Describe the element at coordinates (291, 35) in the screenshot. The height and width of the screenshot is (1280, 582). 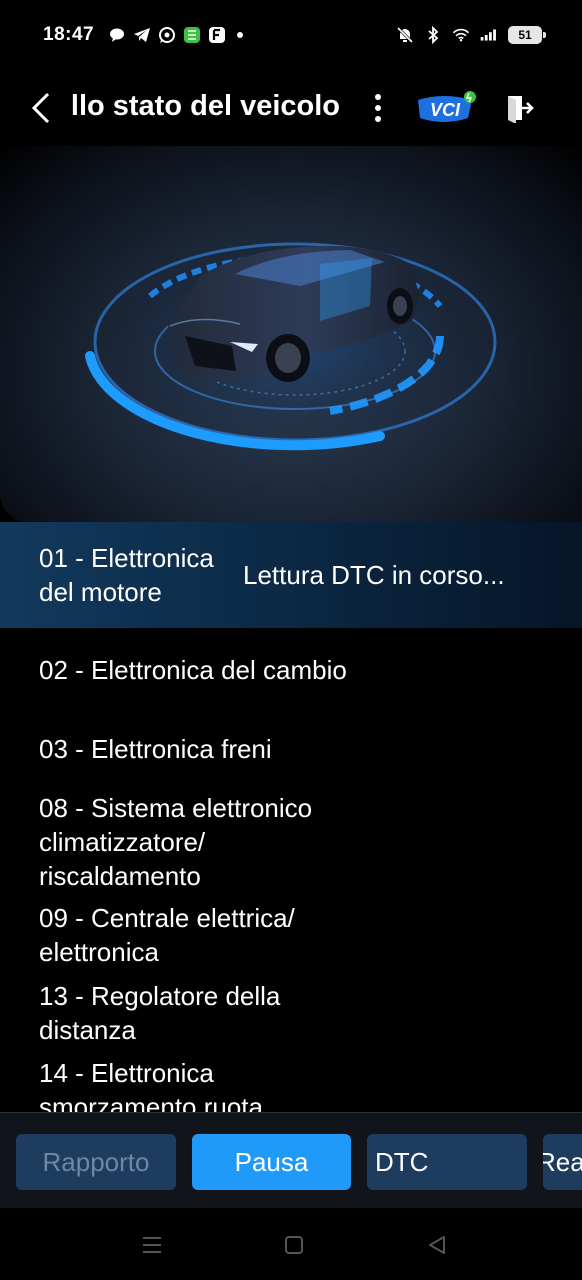
I see `status-bar: 18:47 51` at that location.